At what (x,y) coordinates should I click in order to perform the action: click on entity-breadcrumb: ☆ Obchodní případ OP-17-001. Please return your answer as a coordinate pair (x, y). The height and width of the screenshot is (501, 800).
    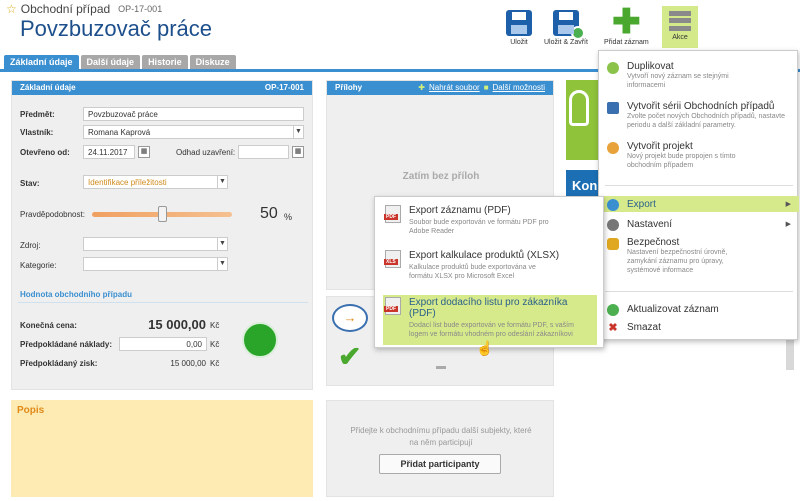
    Looking at the image, I should click on (84, 9).